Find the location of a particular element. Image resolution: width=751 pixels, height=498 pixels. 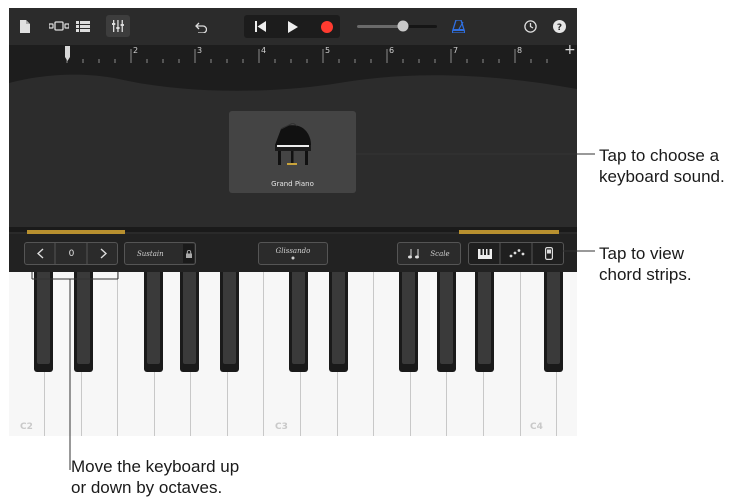

settings-icon is located at coordinates (530, 26).